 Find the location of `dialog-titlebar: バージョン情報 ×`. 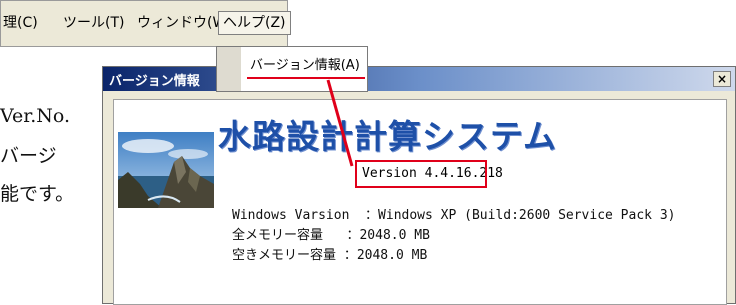

dialog-titlebar: バージョン情報 × is located at coordinates (419, 79).